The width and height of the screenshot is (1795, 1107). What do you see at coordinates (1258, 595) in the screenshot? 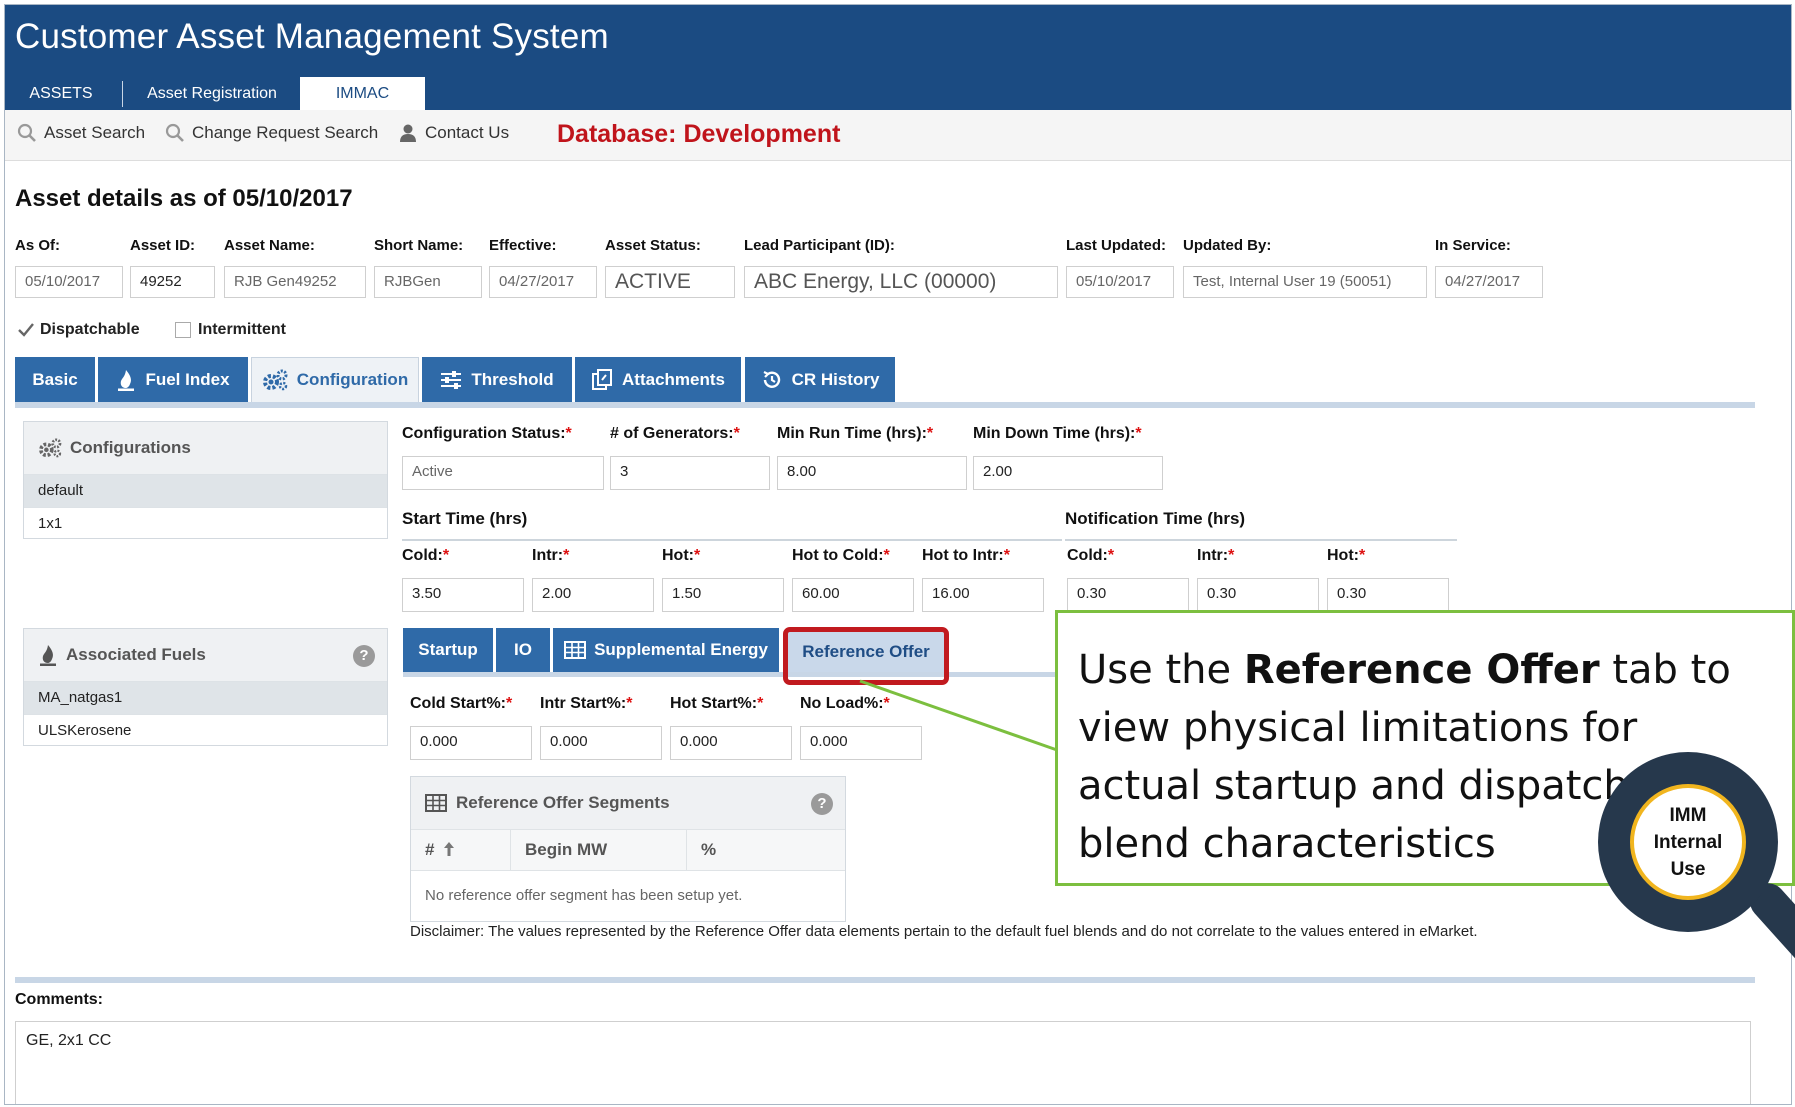
I see `notify-intr-field: 0.30` at bounding box center [1258, 595].